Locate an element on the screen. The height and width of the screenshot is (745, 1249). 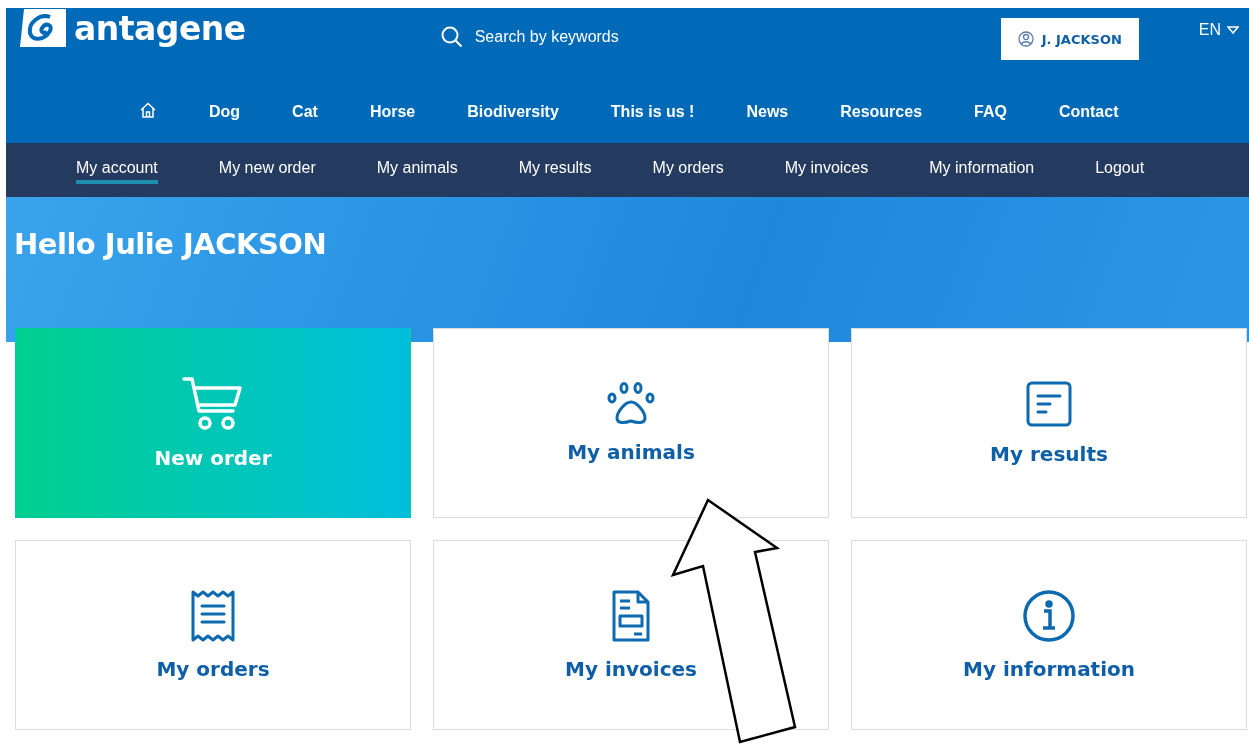
search-icon is located at coordinates (451, 37).